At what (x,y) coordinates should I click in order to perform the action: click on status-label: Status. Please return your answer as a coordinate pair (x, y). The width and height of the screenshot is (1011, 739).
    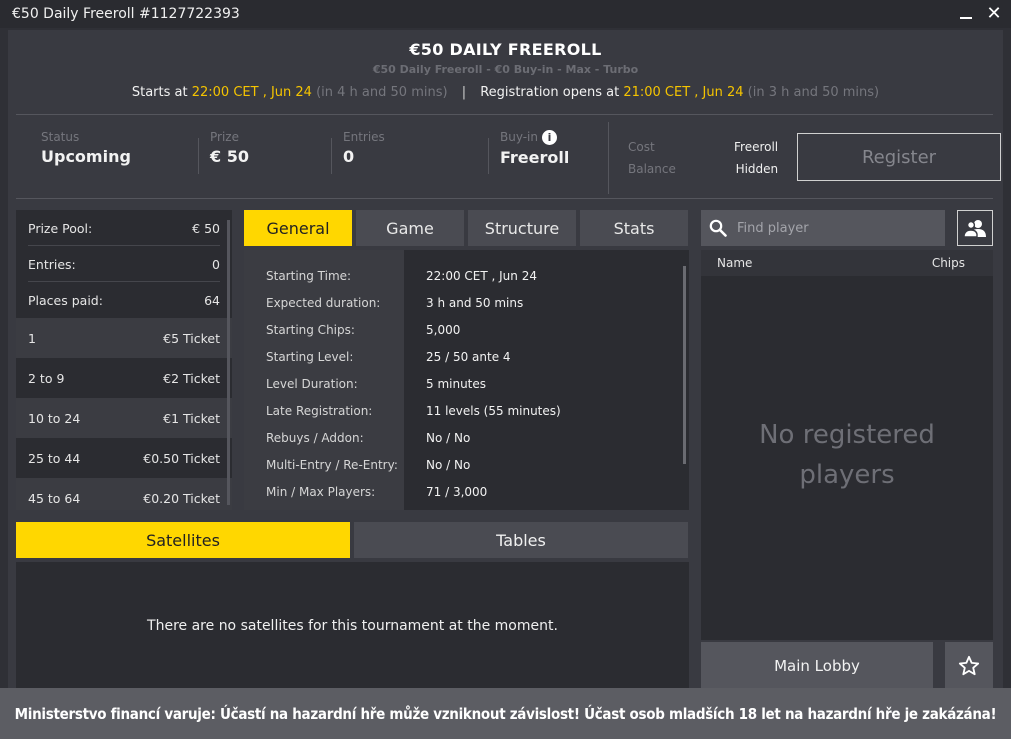
    Looking at the image, I should click on (60, 137).